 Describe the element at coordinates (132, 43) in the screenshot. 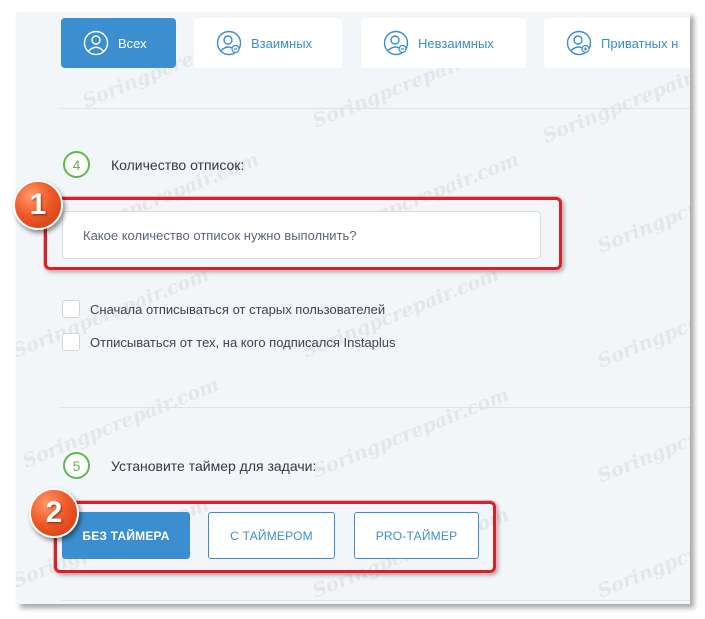

I see `tab-label: Всех` at that location.